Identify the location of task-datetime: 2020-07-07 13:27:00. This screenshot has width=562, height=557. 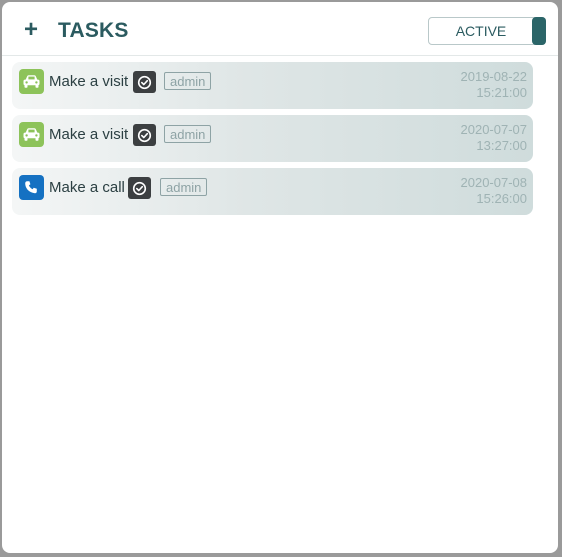
(494, 138).